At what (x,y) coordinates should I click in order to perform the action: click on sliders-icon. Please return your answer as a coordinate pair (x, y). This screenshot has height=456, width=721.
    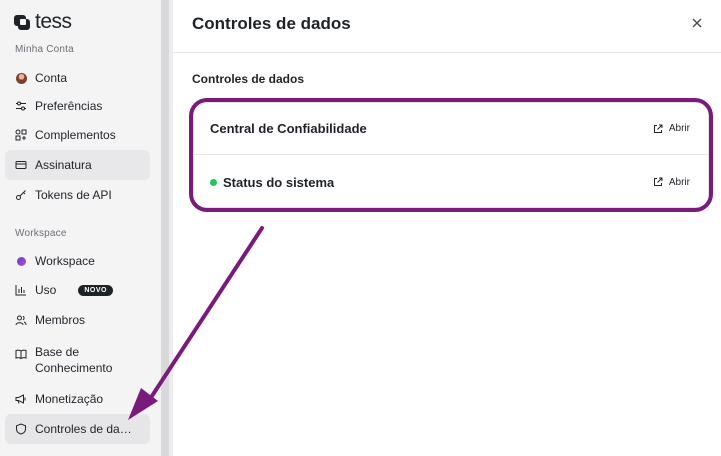
    Looking at the image, I should click on (21, 106).